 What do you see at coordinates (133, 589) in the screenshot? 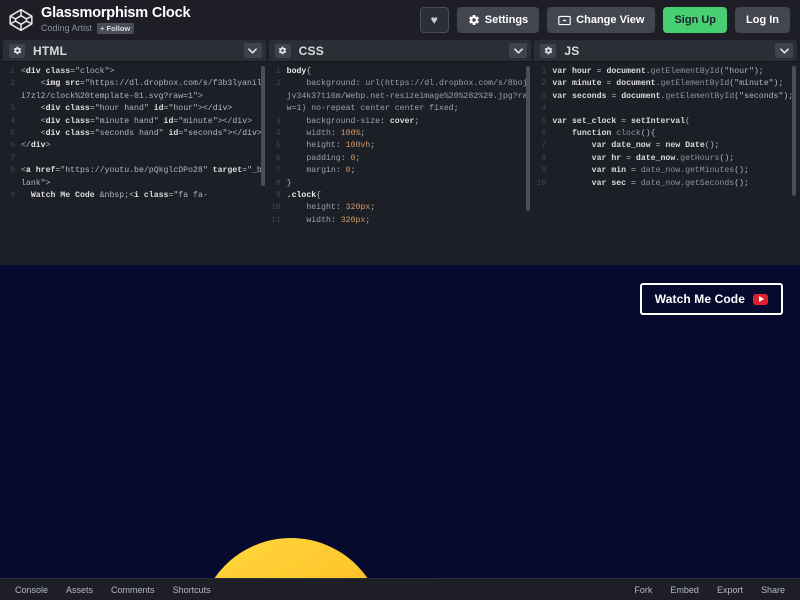
I see `footer-item-comments: Comments` at bounding box center [133, 589].